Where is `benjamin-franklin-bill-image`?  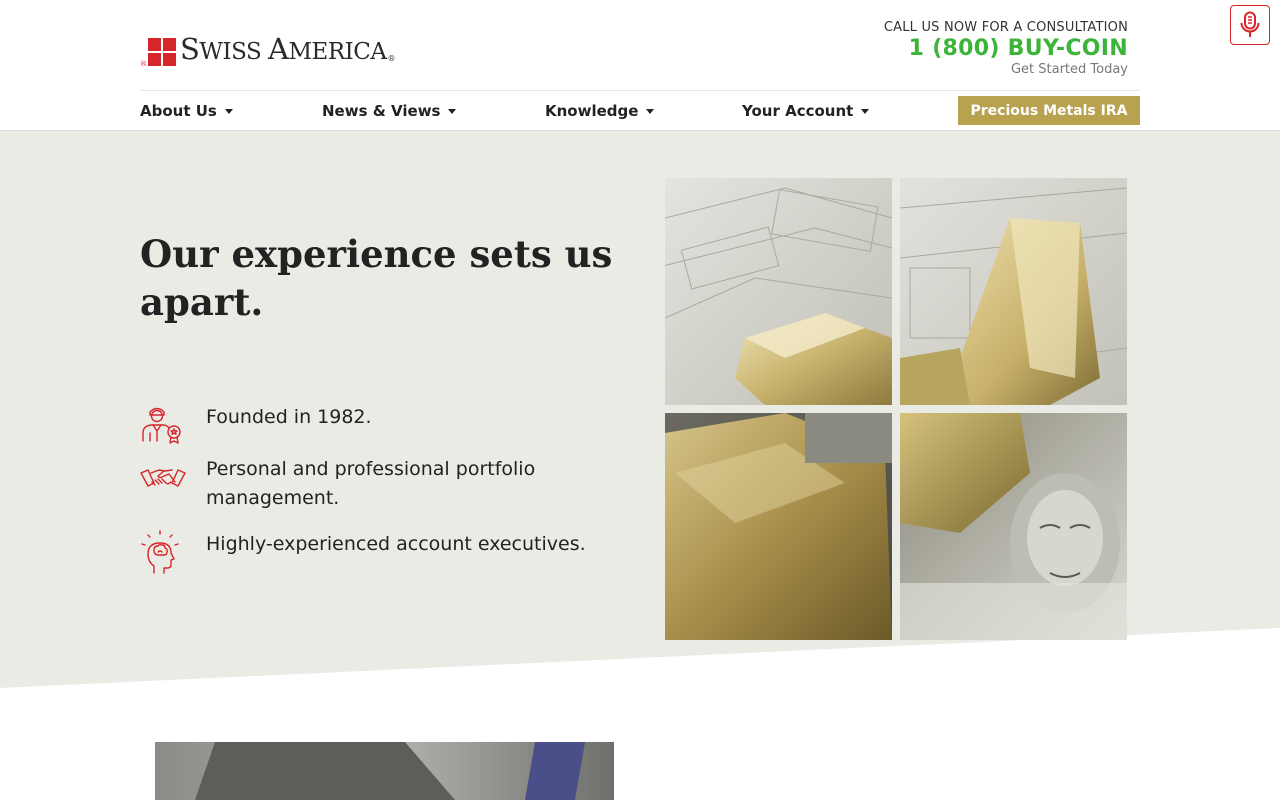
benjamin-franklin-bill-image is located at coordinates (1013, 526).